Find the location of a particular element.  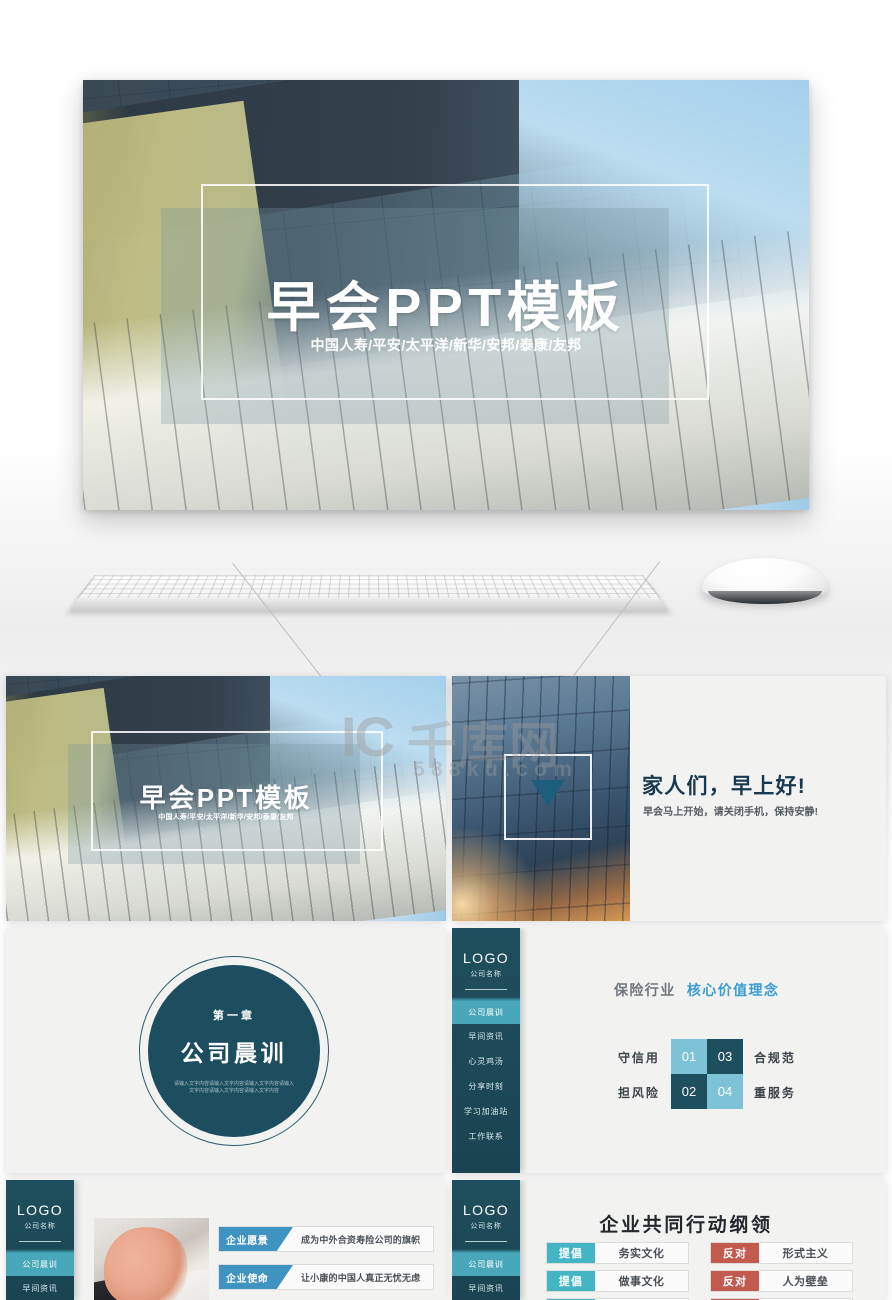

sidebar: LOGO 公司名称 公司晨训 早间资讯 心灵鸡汤 分享时刻 学习加油站 工作联系 is located at coordinates (486, 1050).